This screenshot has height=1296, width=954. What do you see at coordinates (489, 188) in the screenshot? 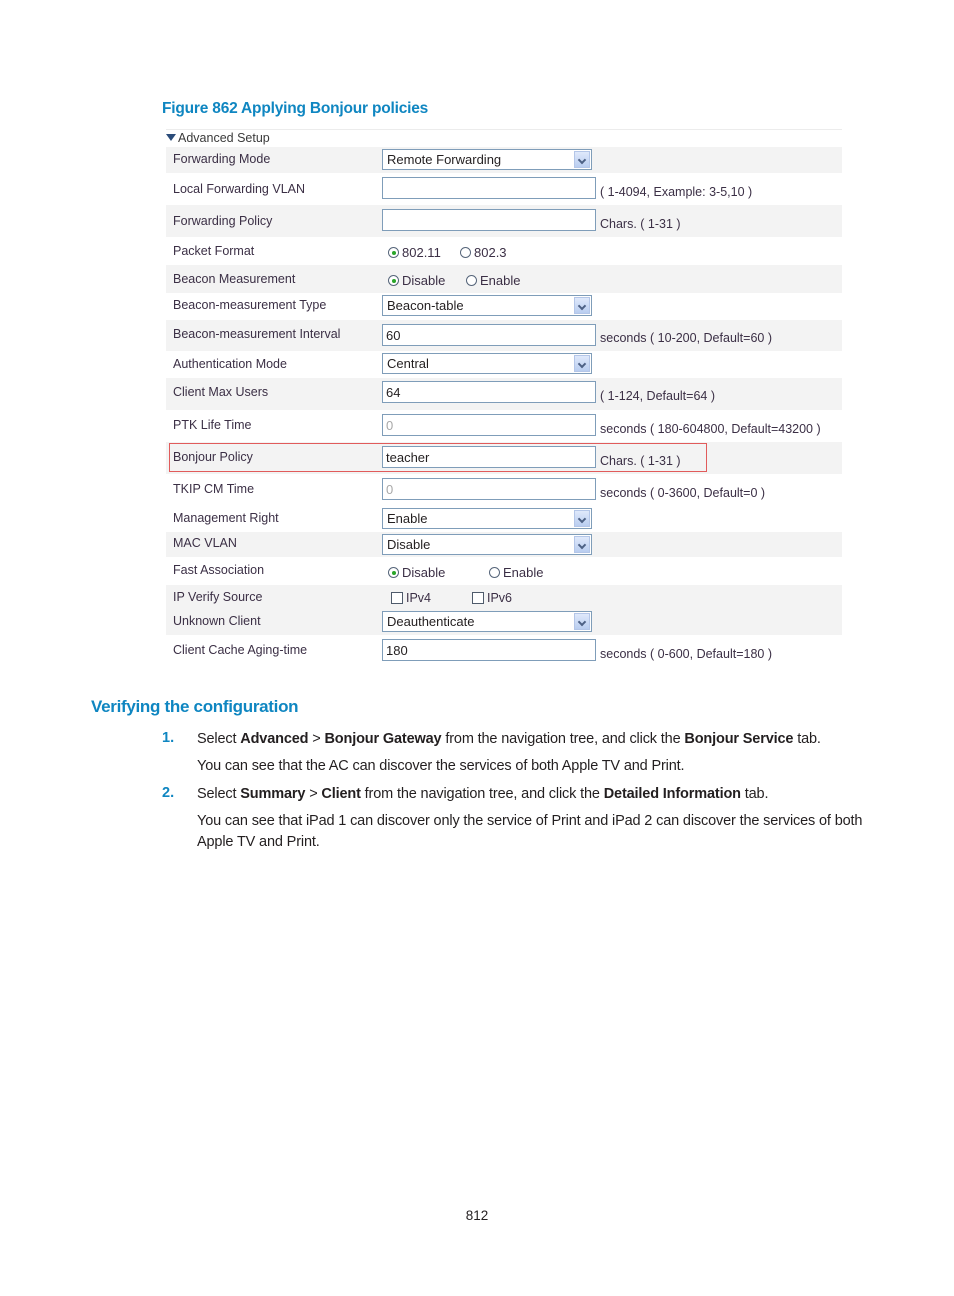
I see `local-forwarding-vlan-input` at bounding box center [489, 188].